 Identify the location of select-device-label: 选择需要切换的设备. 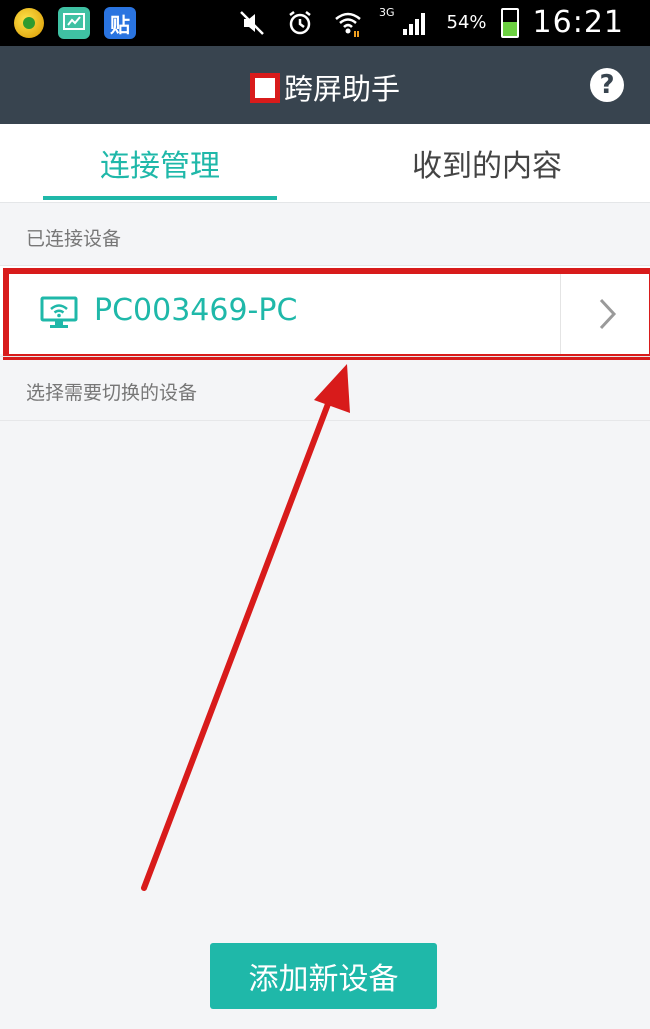
(112, 393).